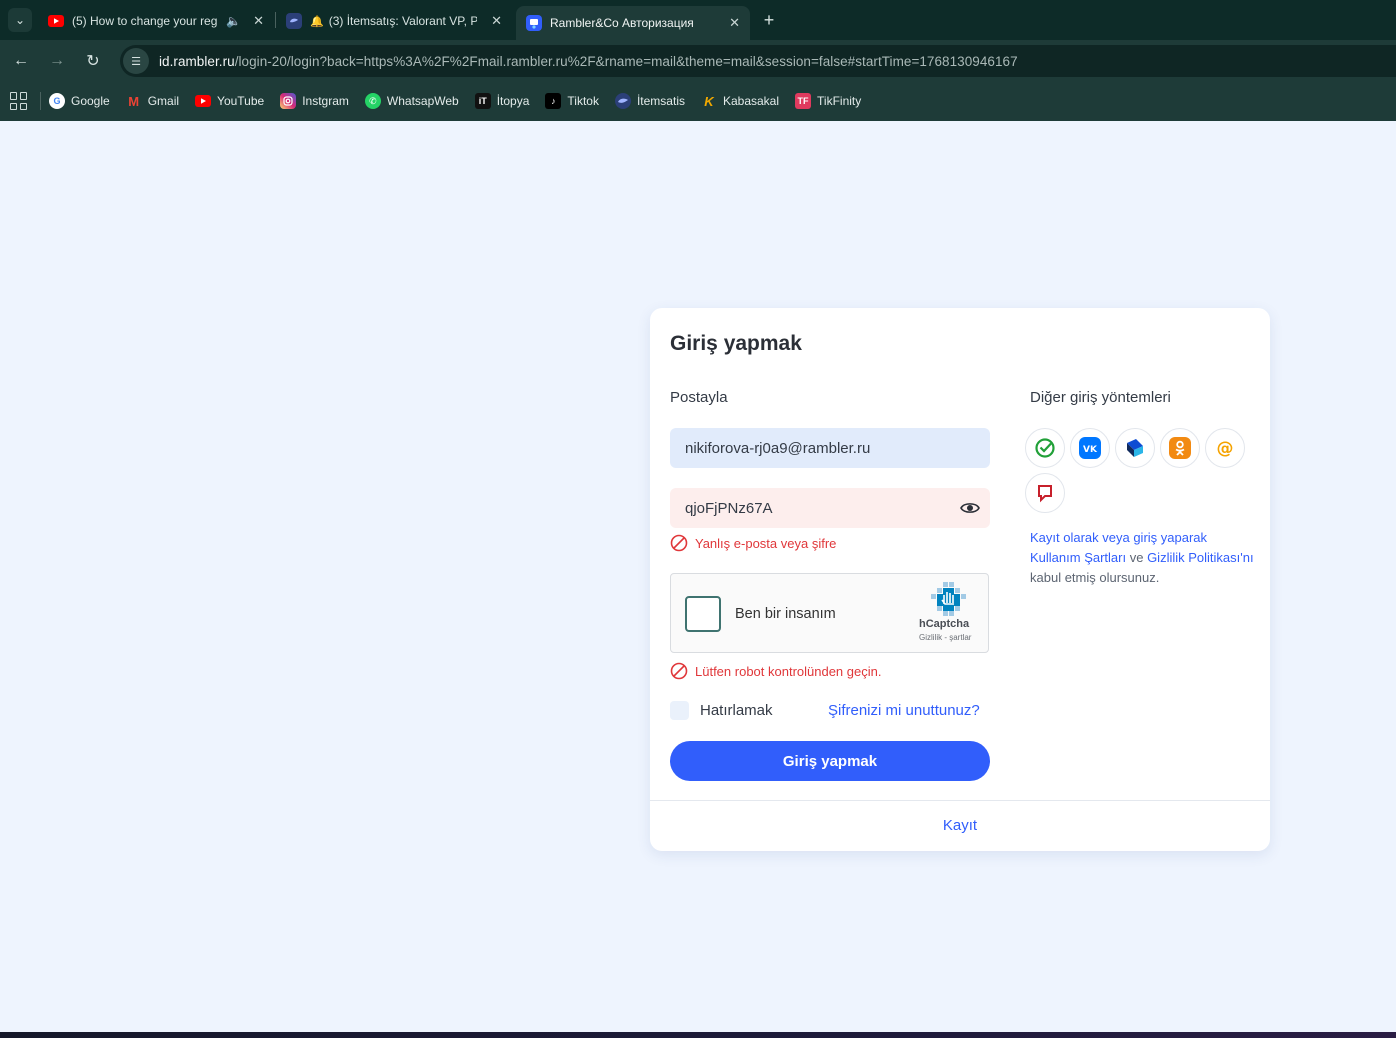  Describe the element at coordinates (660, 101) in the screenshot. I see `bookmark-label: İtemsatis` at that location.